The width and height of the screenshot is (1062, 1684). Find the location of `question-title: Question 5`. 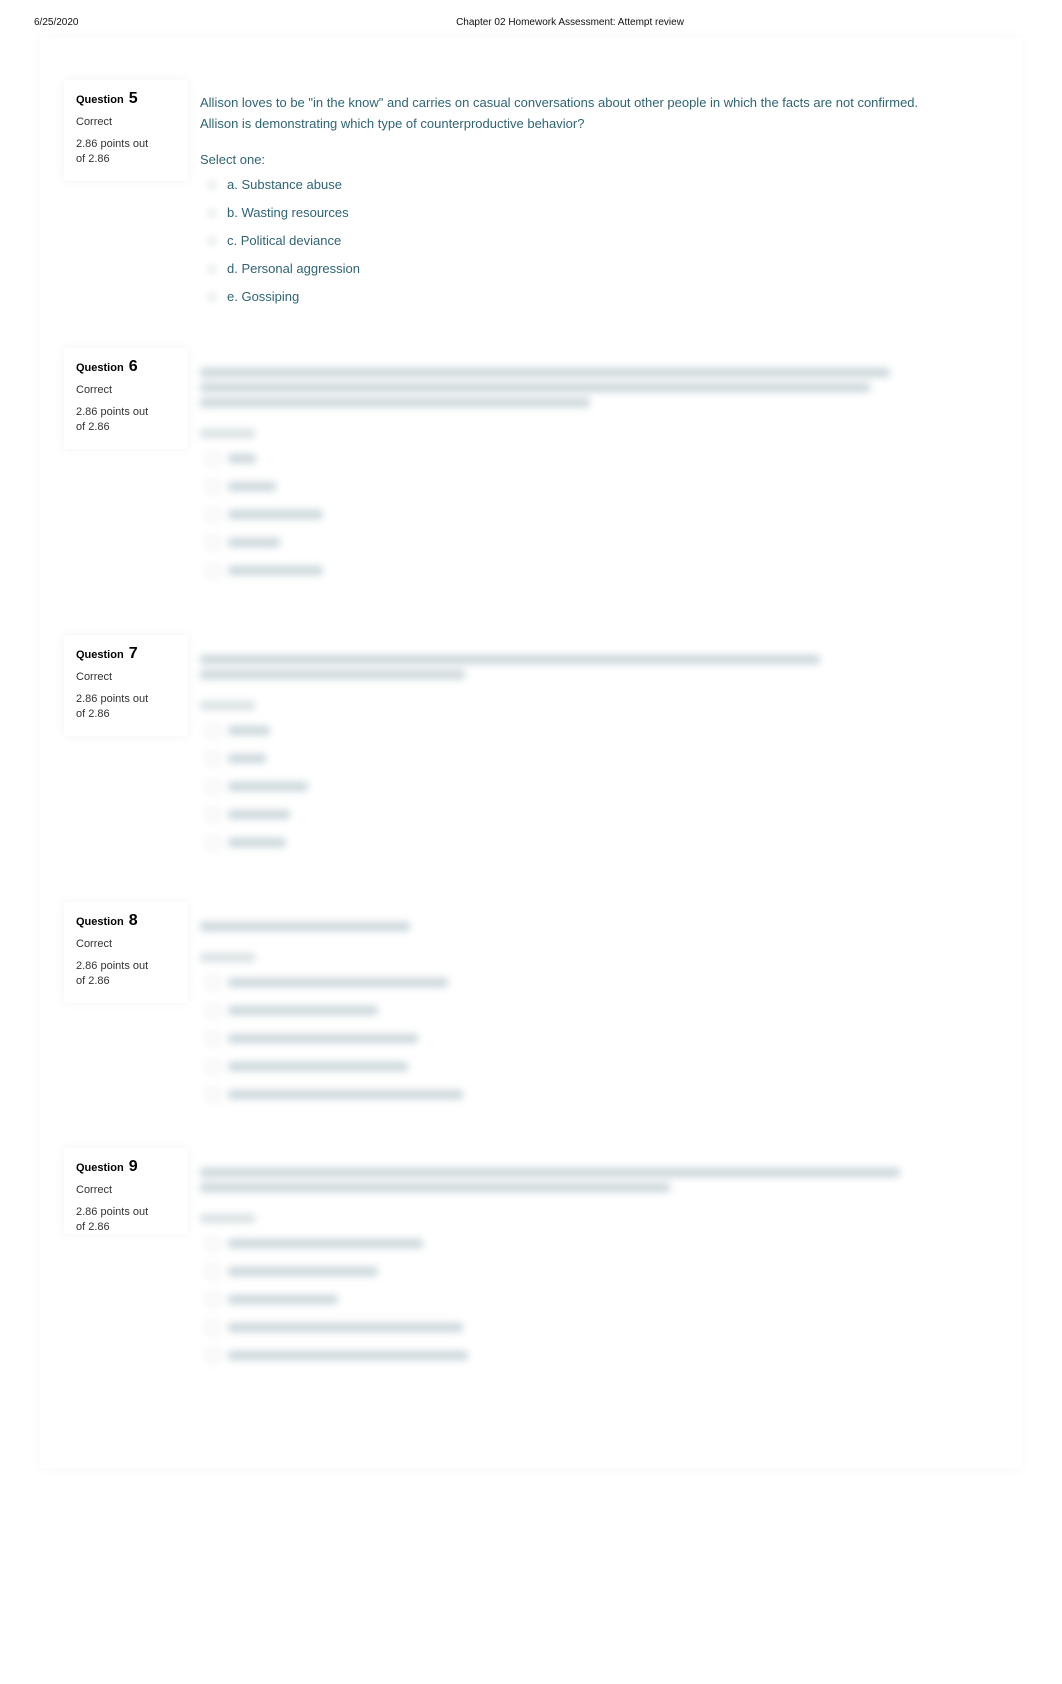

question-title: Question 5 is located at coordinates (107, 98).